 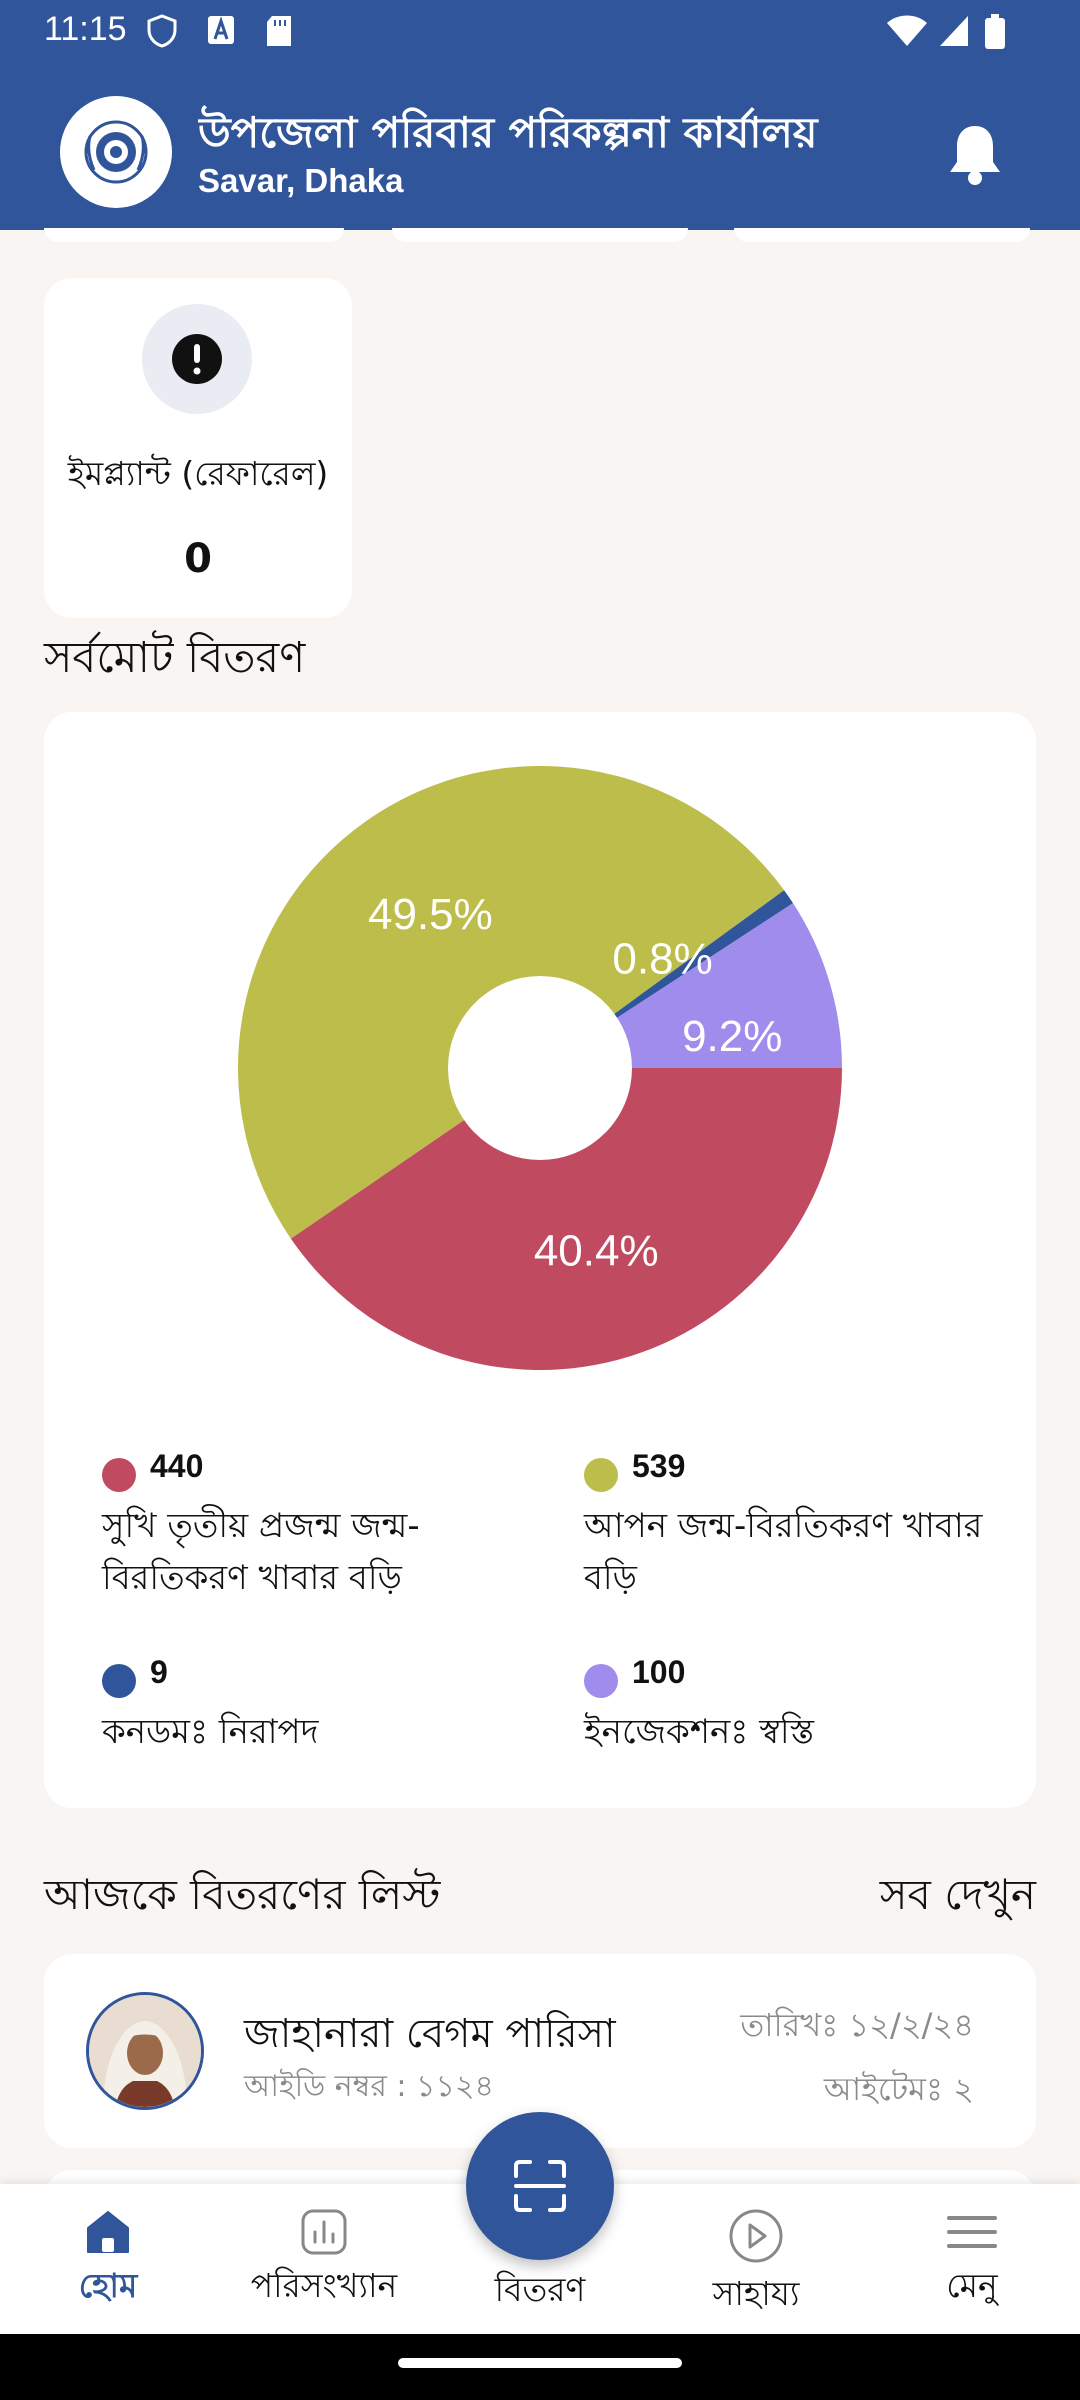 I want to click on item-id: আইডি নম্বর : ১১২৪, so click(x=369, y=2086).